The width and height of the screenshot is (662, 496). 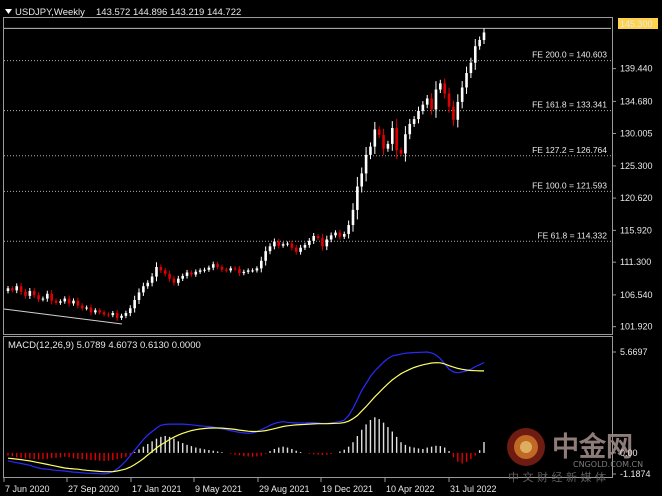 I want to click on fib-level-label: FE 127.2 = 126.764, so click(x=569, y=150).